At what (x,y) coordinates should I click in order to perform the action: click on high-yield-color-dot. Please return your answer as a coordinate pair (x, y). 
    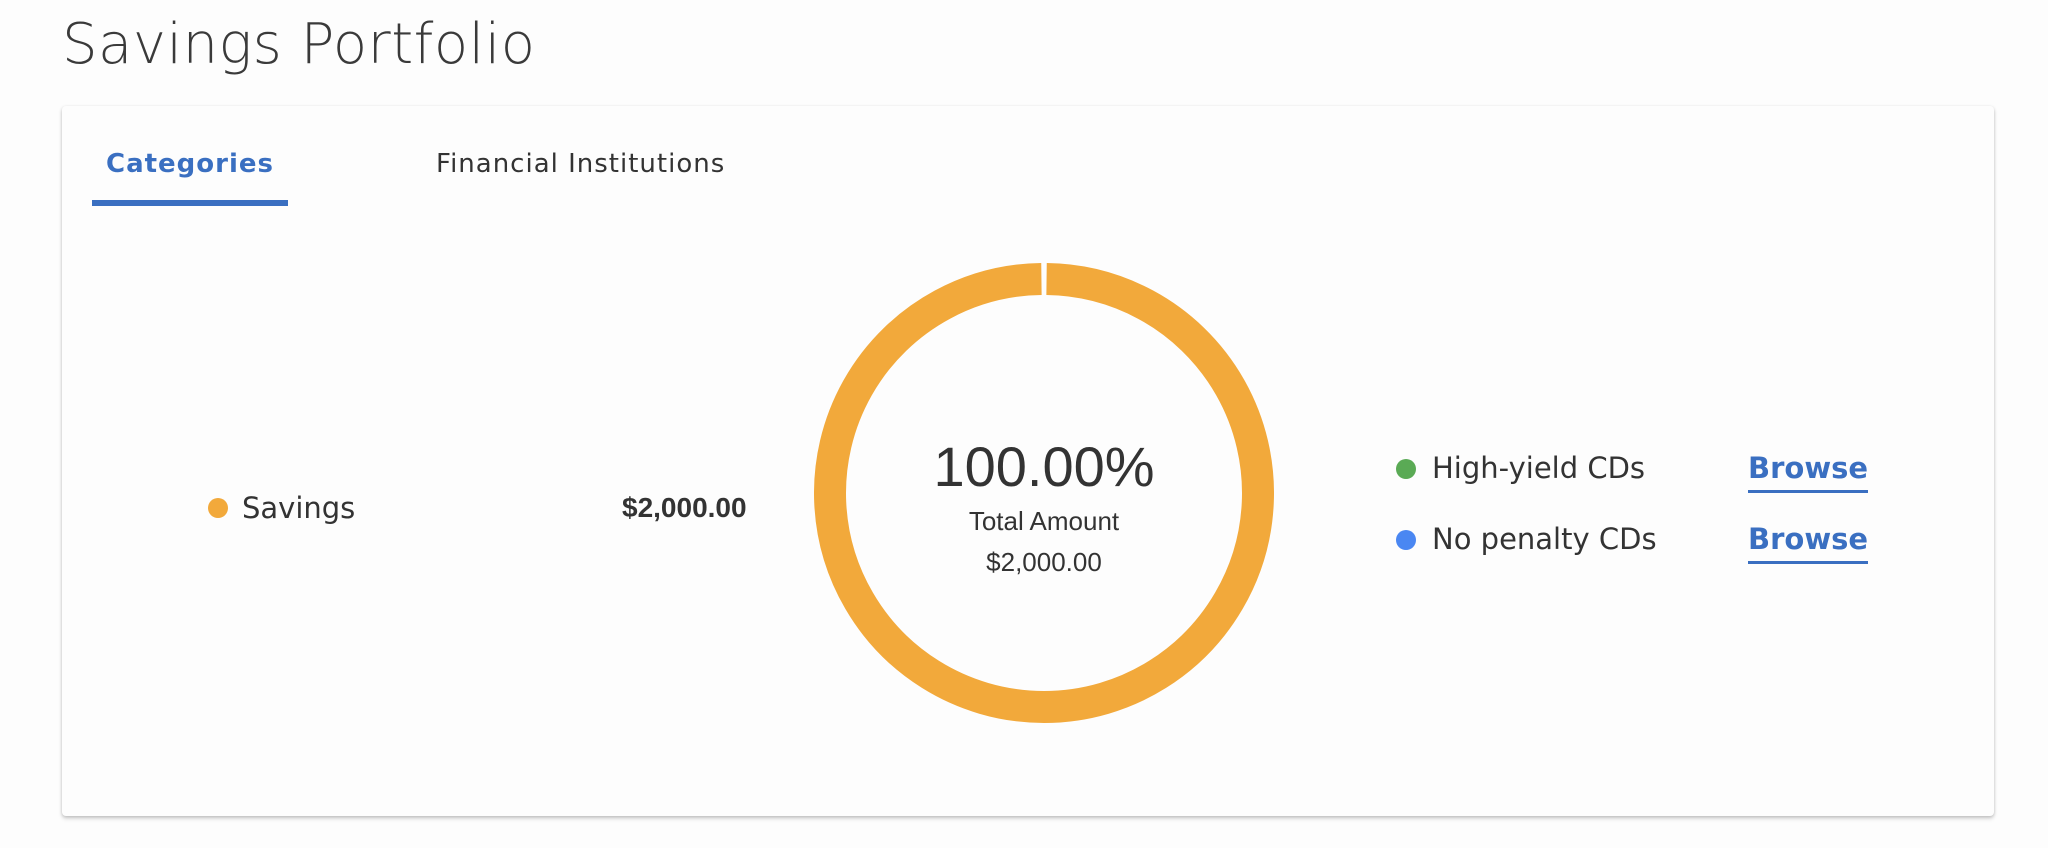
    Looking at the image, I should click on (1406, 469).